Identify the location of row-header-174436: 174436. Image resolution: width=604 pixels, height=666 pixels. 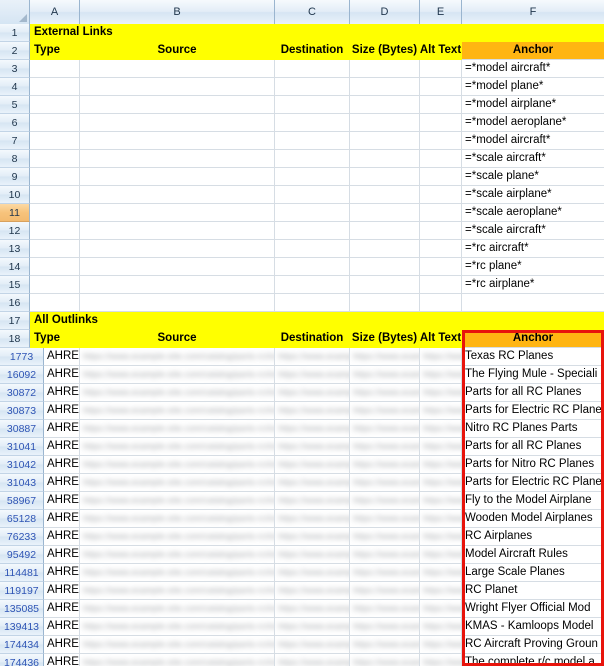
(22, 660).